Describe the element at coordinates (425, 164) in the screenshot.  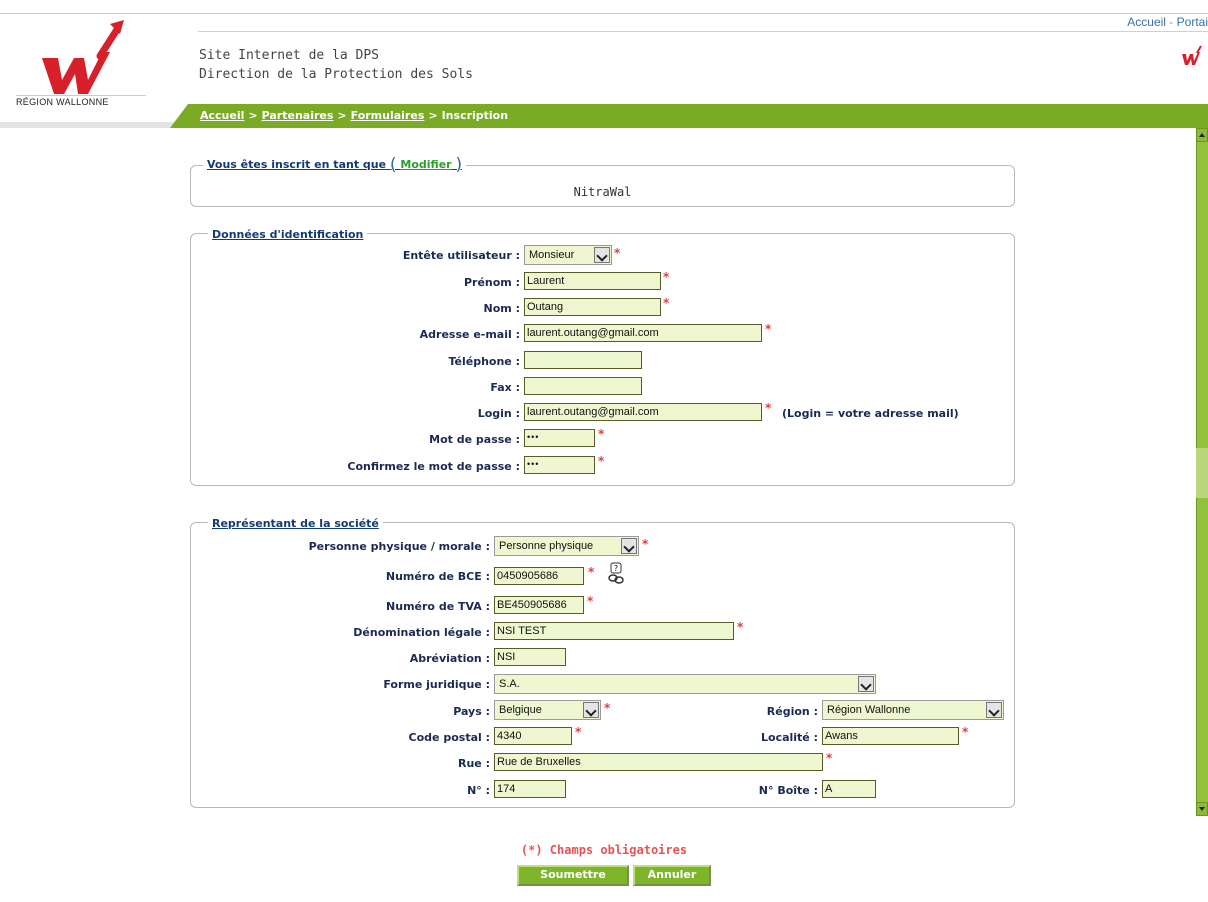
I see `modify-link: Modifier` at that location.